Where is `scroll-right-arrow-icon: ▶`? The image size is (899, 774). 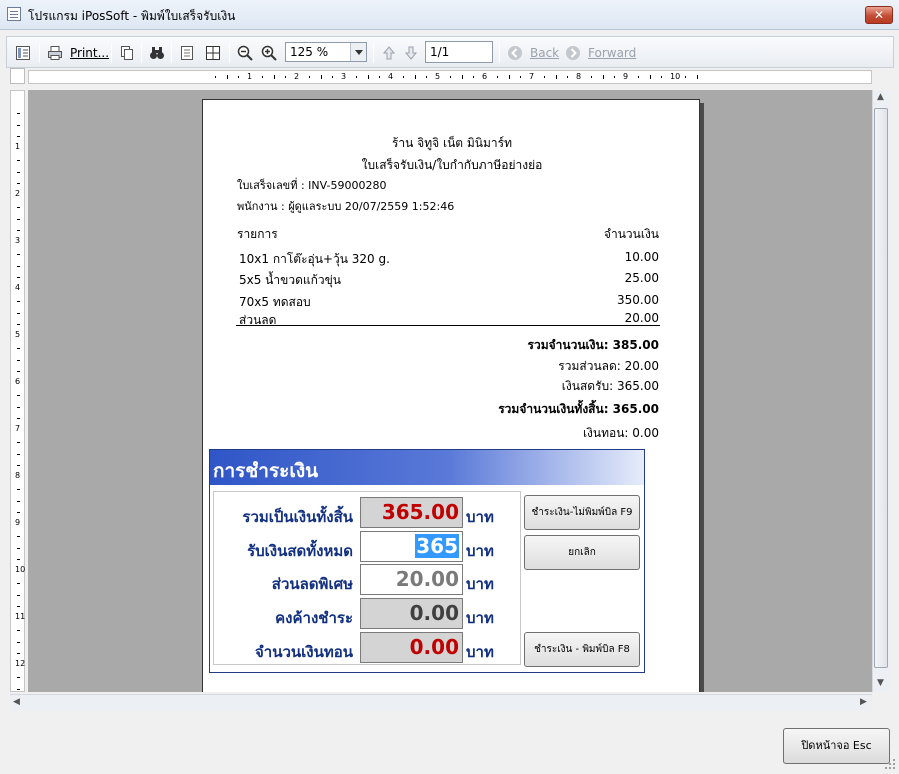 scroll-right-arrow-icon: ▶ is located at coordinates (863, 702).